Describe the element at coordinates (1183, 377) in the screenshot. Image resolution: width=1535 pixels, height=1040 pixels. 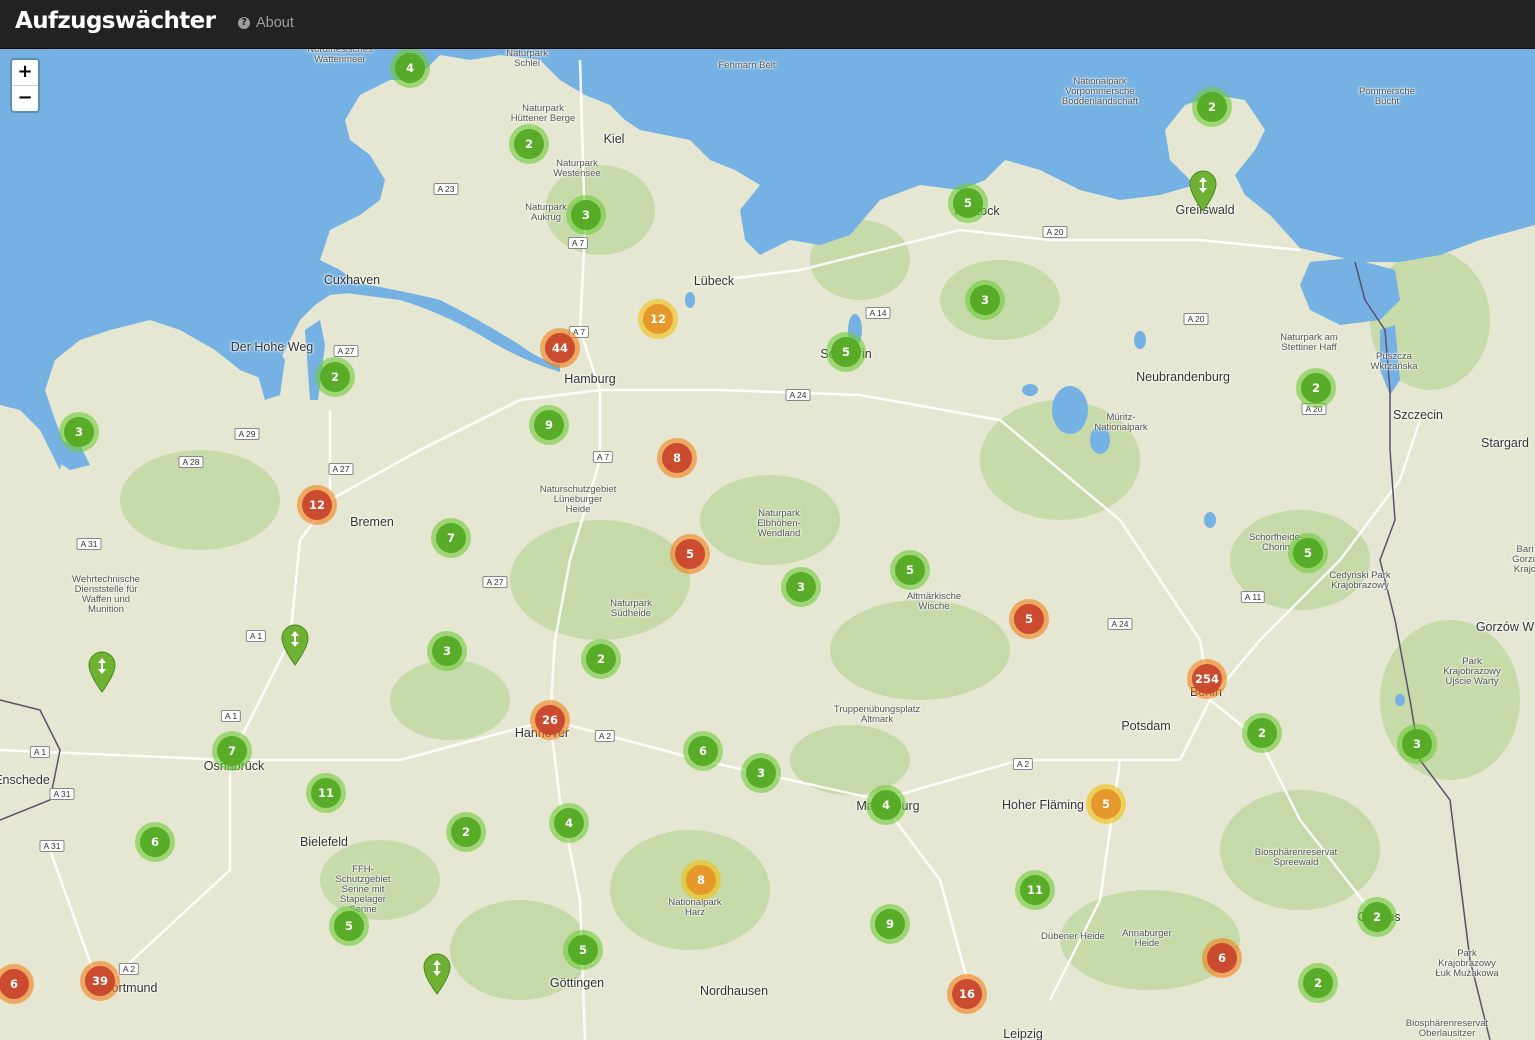
I see `place-label: Neubrandenburg` at that location.